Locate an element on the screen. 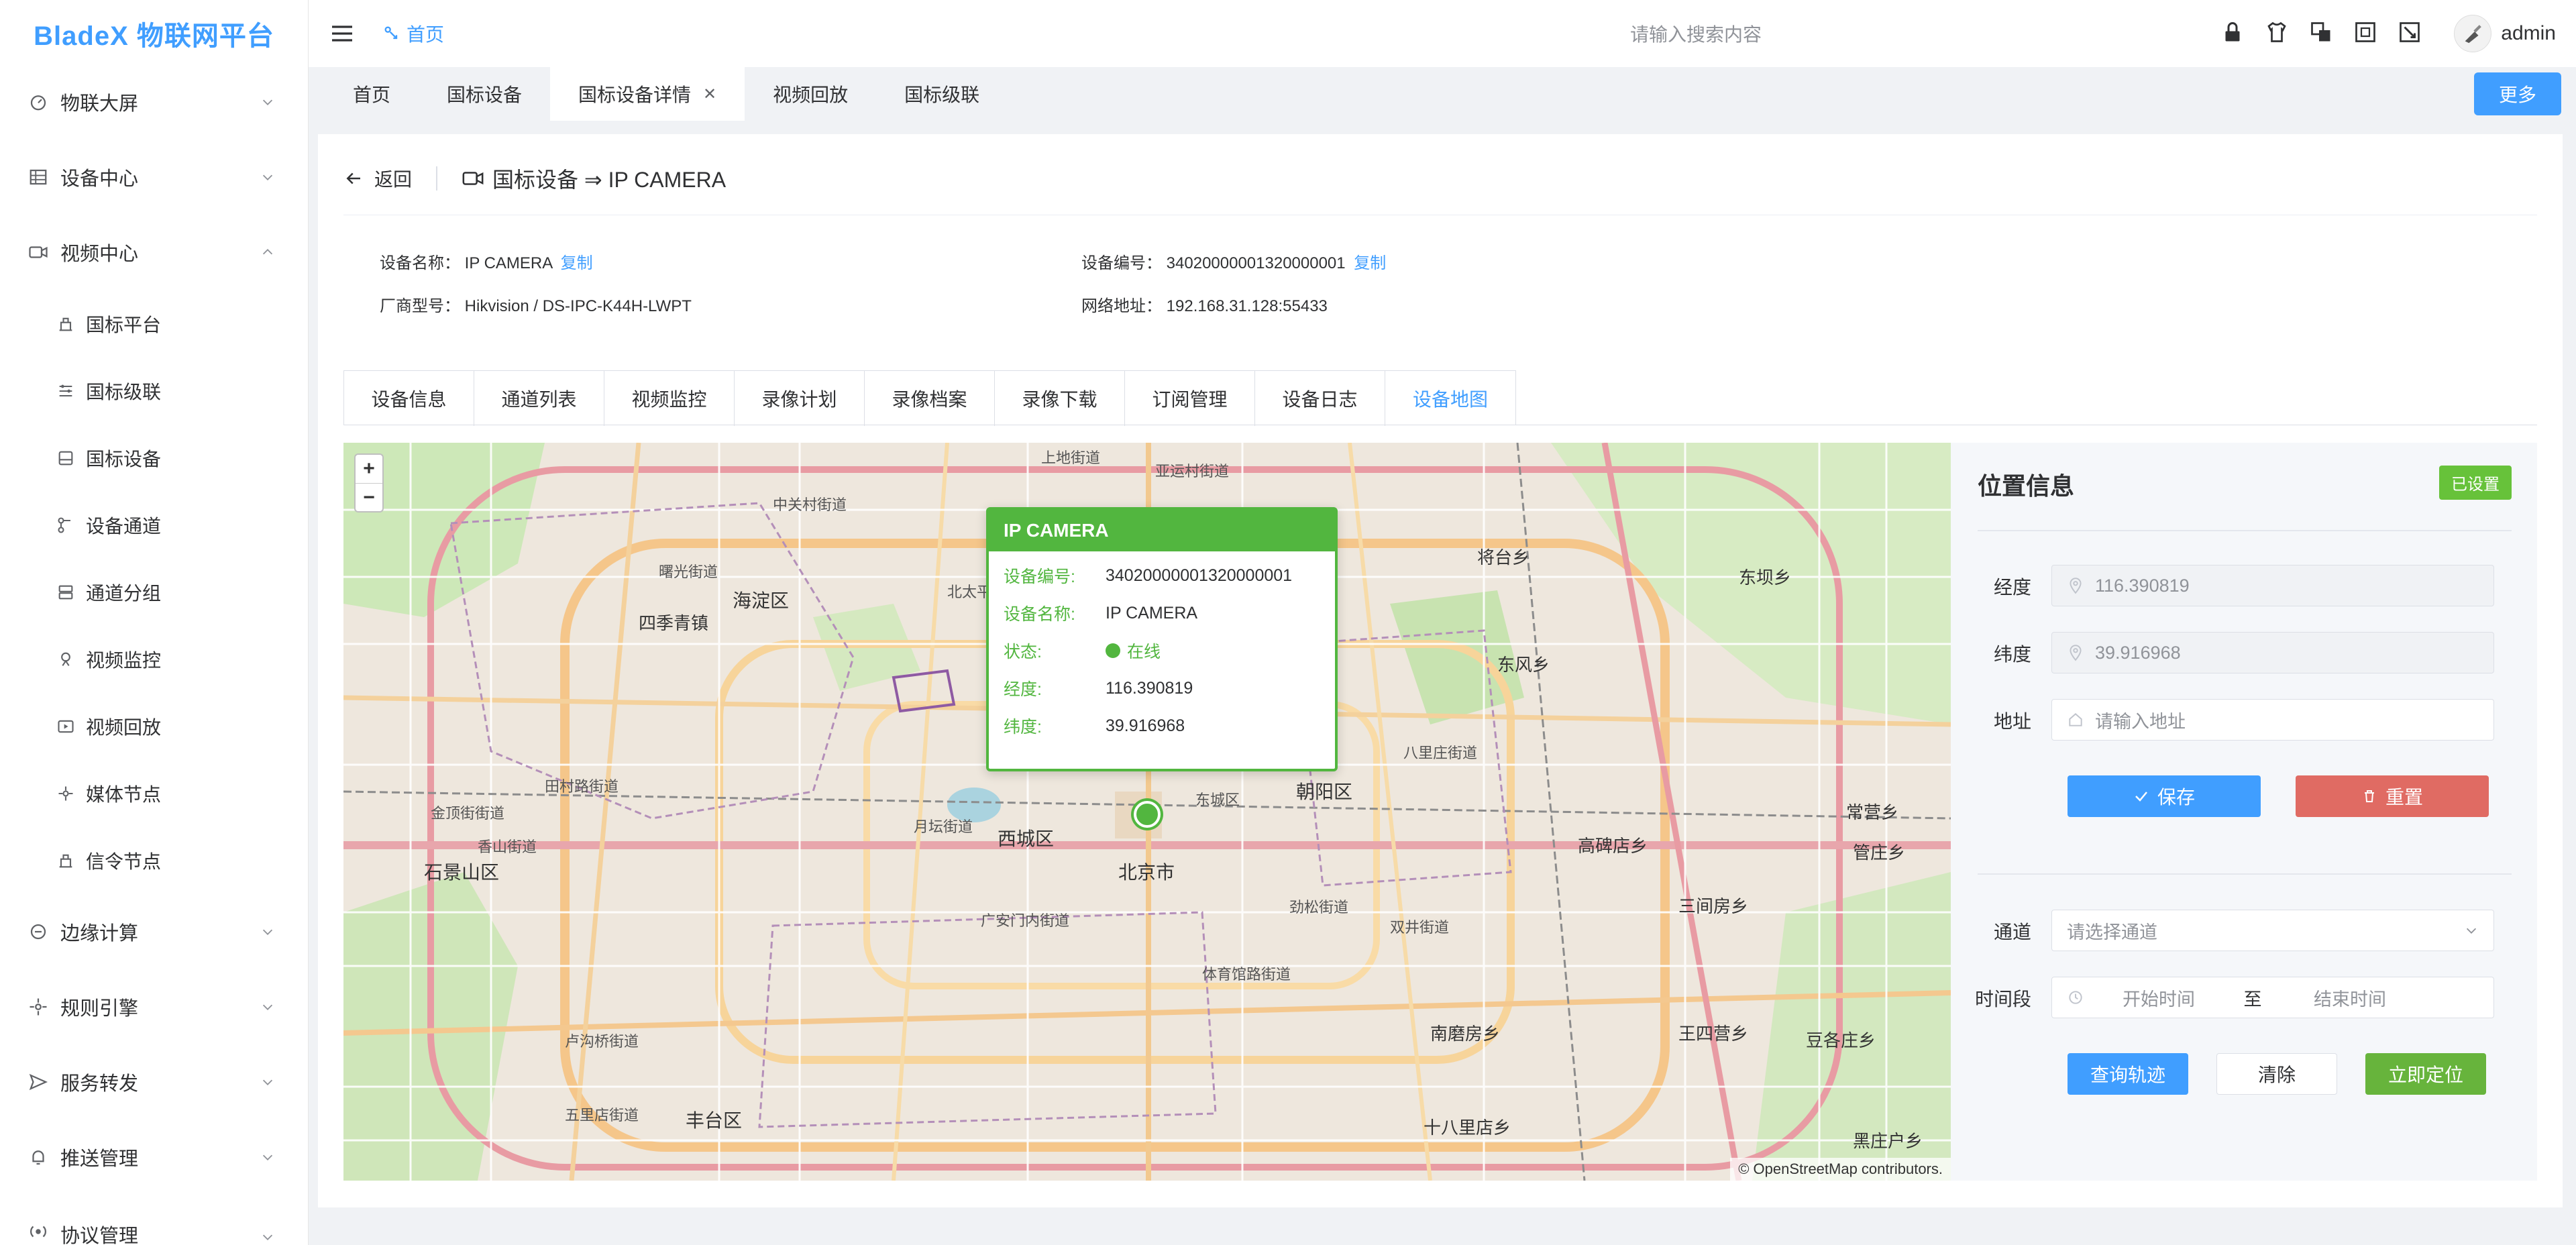 Image resolution: width=2576 pixels, height=1245 pixels. sidebar-item-video-playback: 视频回放 is located at coordinates (154, 726).